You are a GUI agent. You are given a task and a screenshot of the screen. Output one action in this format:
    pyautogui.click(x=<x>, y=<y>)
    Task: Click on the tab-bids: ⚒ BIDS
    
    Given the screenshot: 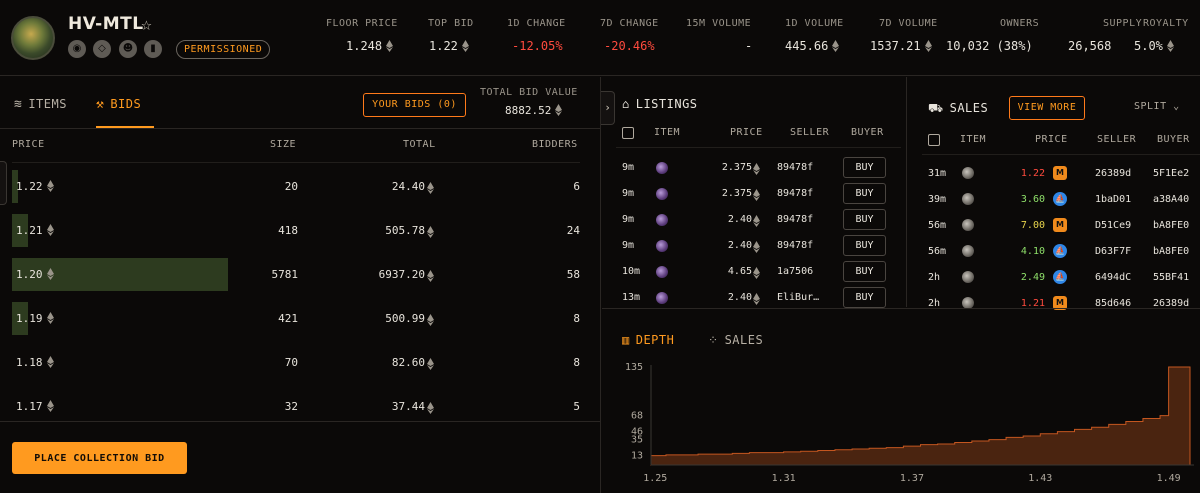 What is the action you would take?
    pyautogui.click(x=118, y=104)
    